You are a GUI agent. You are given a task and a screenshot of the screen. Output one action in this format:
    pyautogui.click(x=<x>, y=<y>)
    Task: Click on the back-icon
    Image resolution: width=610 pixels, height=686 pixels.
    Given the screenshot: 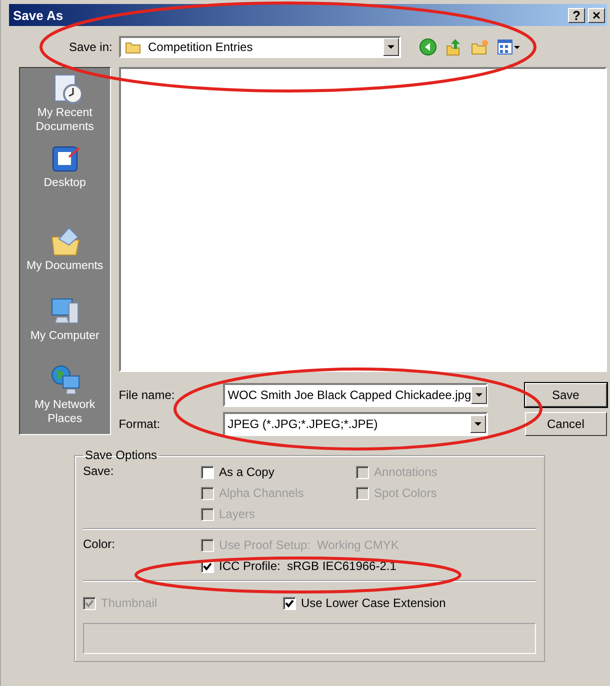 What is the action you would take?
    pyautogui.click(x=428, y=47)
    